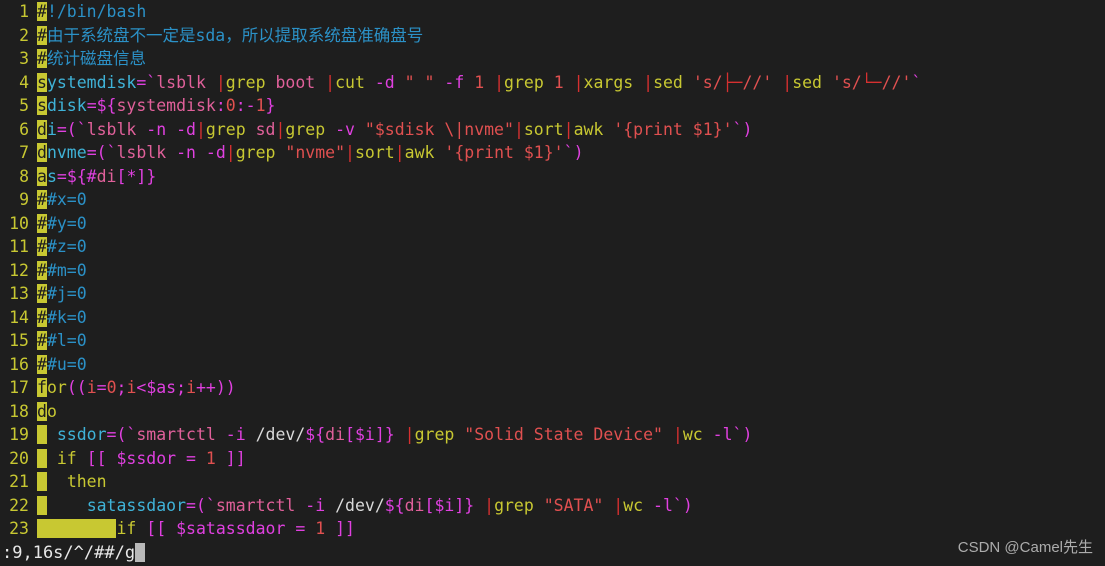  I want to click on line-number: 12, so click(19, 270).